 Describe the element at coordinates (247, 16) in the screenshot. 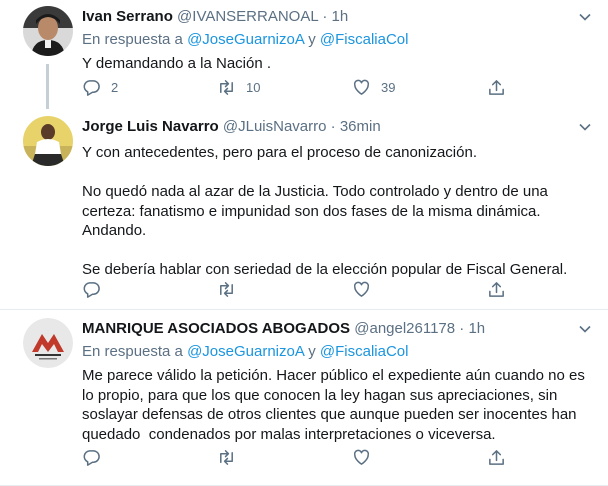

I see `user-handle: @IVANSERRANOAL` at that location.